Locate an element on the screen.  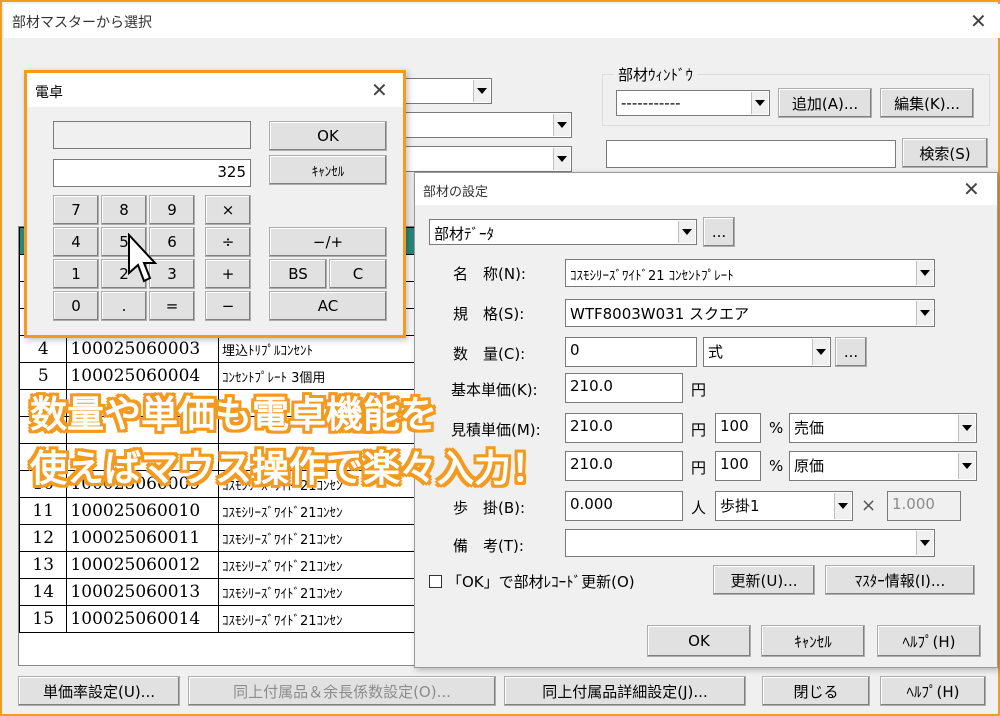
table-cell-no: 12 is located at coordinates (43, 538).